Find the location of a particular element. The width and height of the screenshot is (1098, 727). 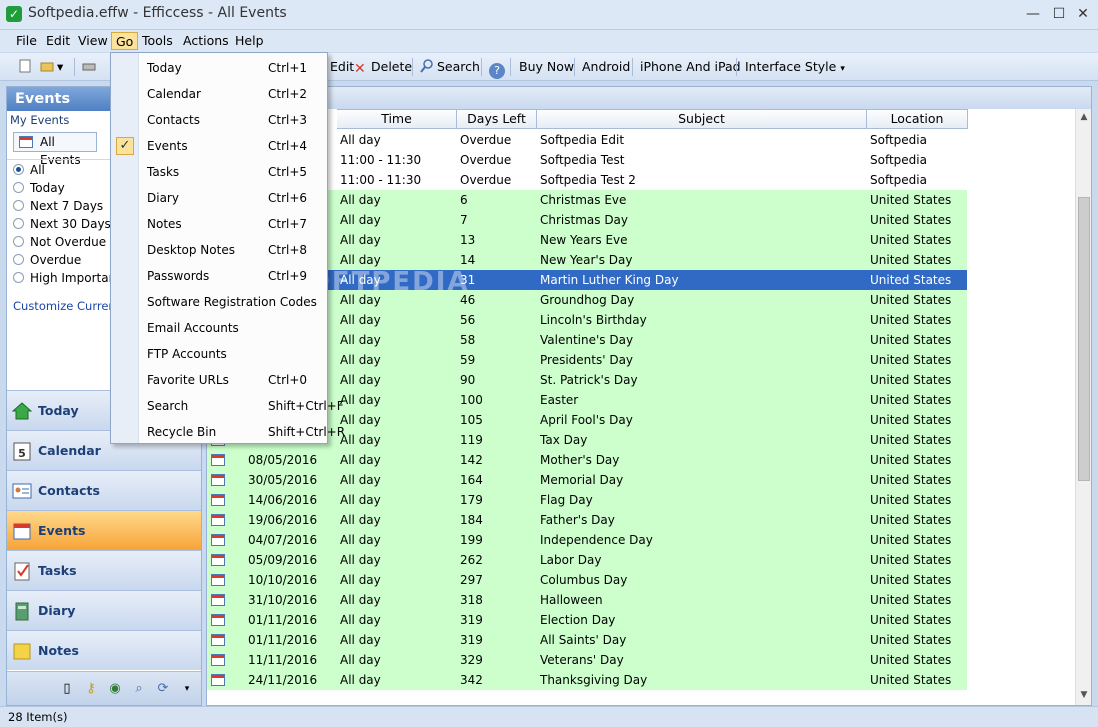

go-menu-item-passwords: Passwords Ctrl+9 is located at coordinates (219, 276).